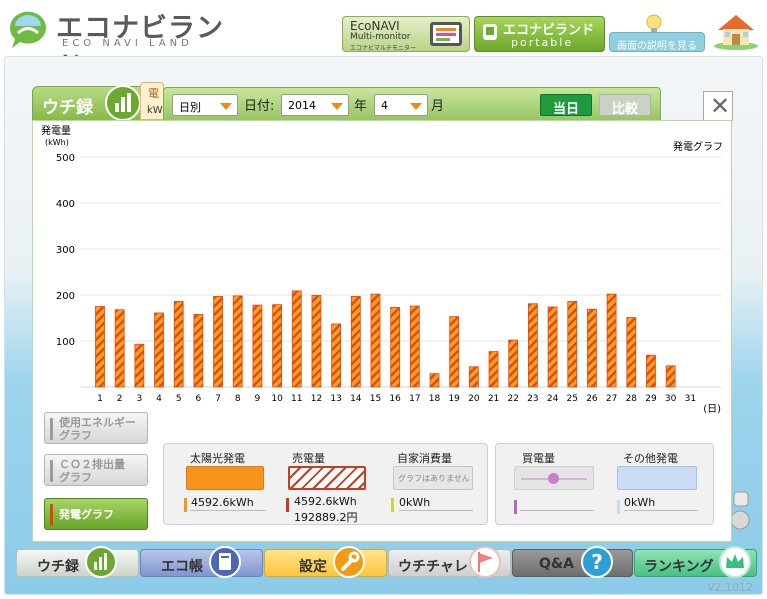 This screenshot has width=767, height=599. I want to click on nav-uchi-challenge: ウチチャレ, so click(449, 562).